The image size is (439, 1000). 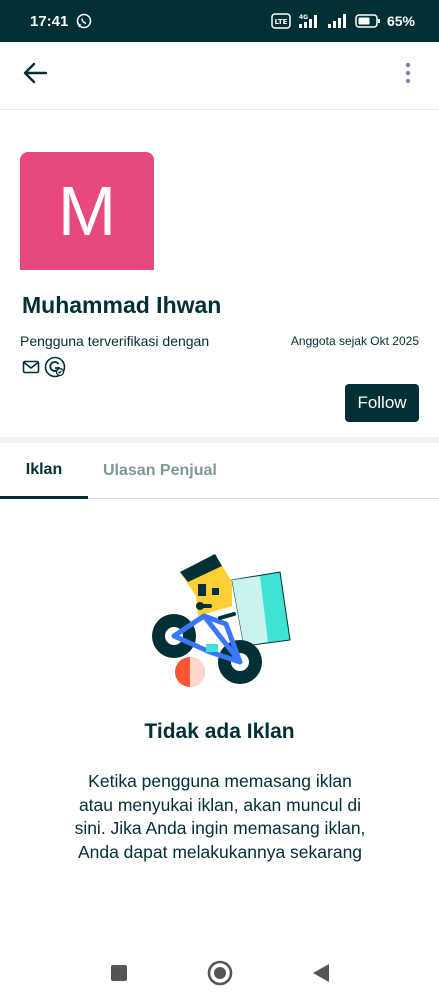 What do you see at coordinates (44, 471) in the screenshot?
I see `tab-iklan: Iklan` at bounding box center [44, 471].